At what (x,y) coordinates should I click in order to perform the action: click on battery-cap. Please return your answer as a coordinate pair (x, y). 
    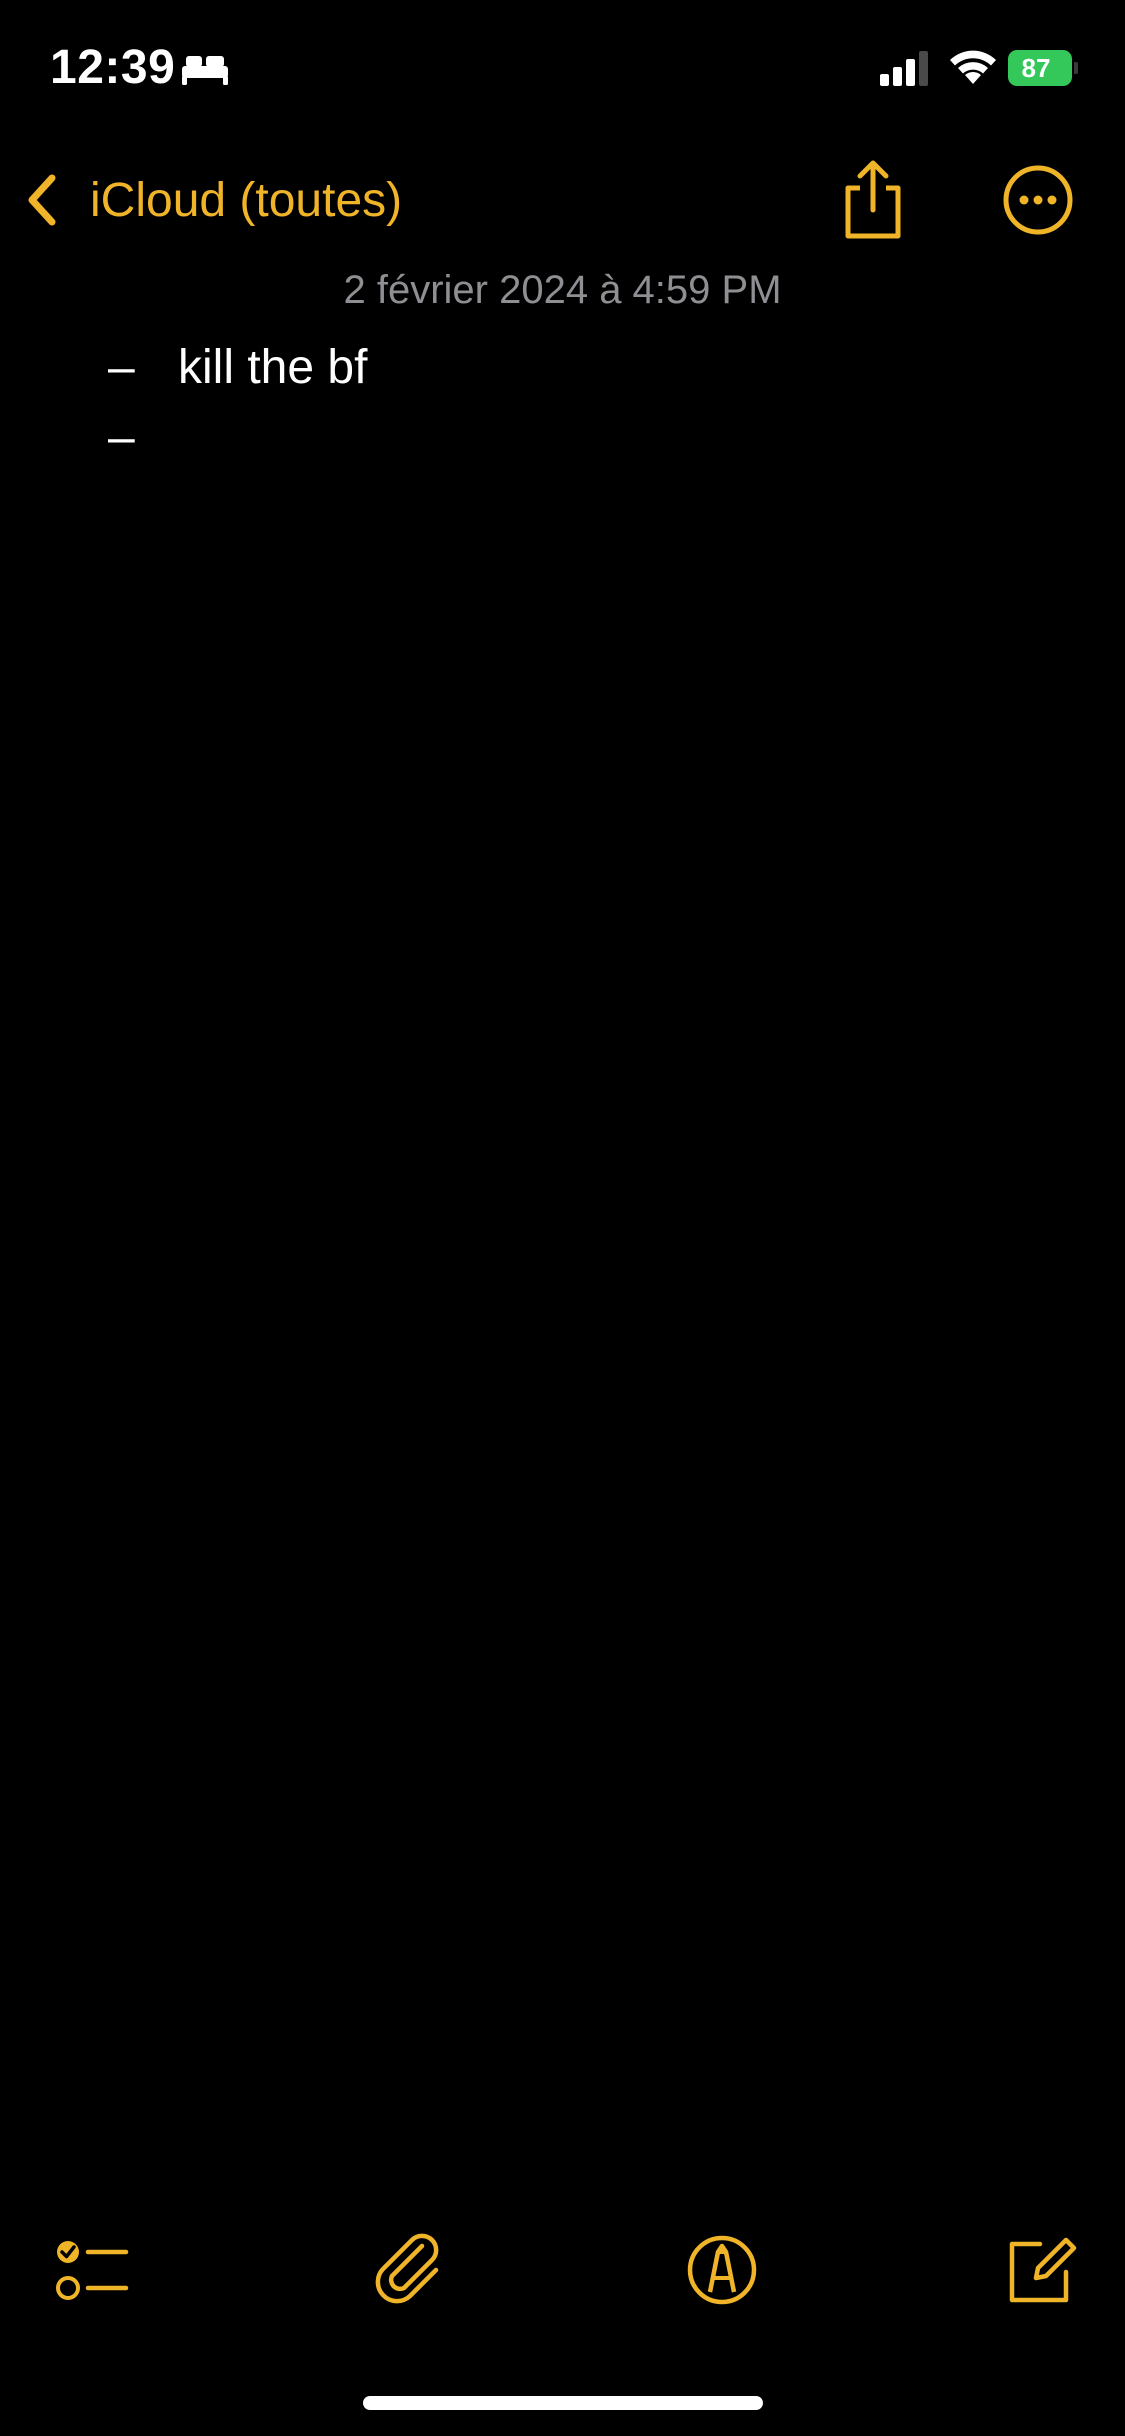
    Looking at the image, I should click on (1076, 68).